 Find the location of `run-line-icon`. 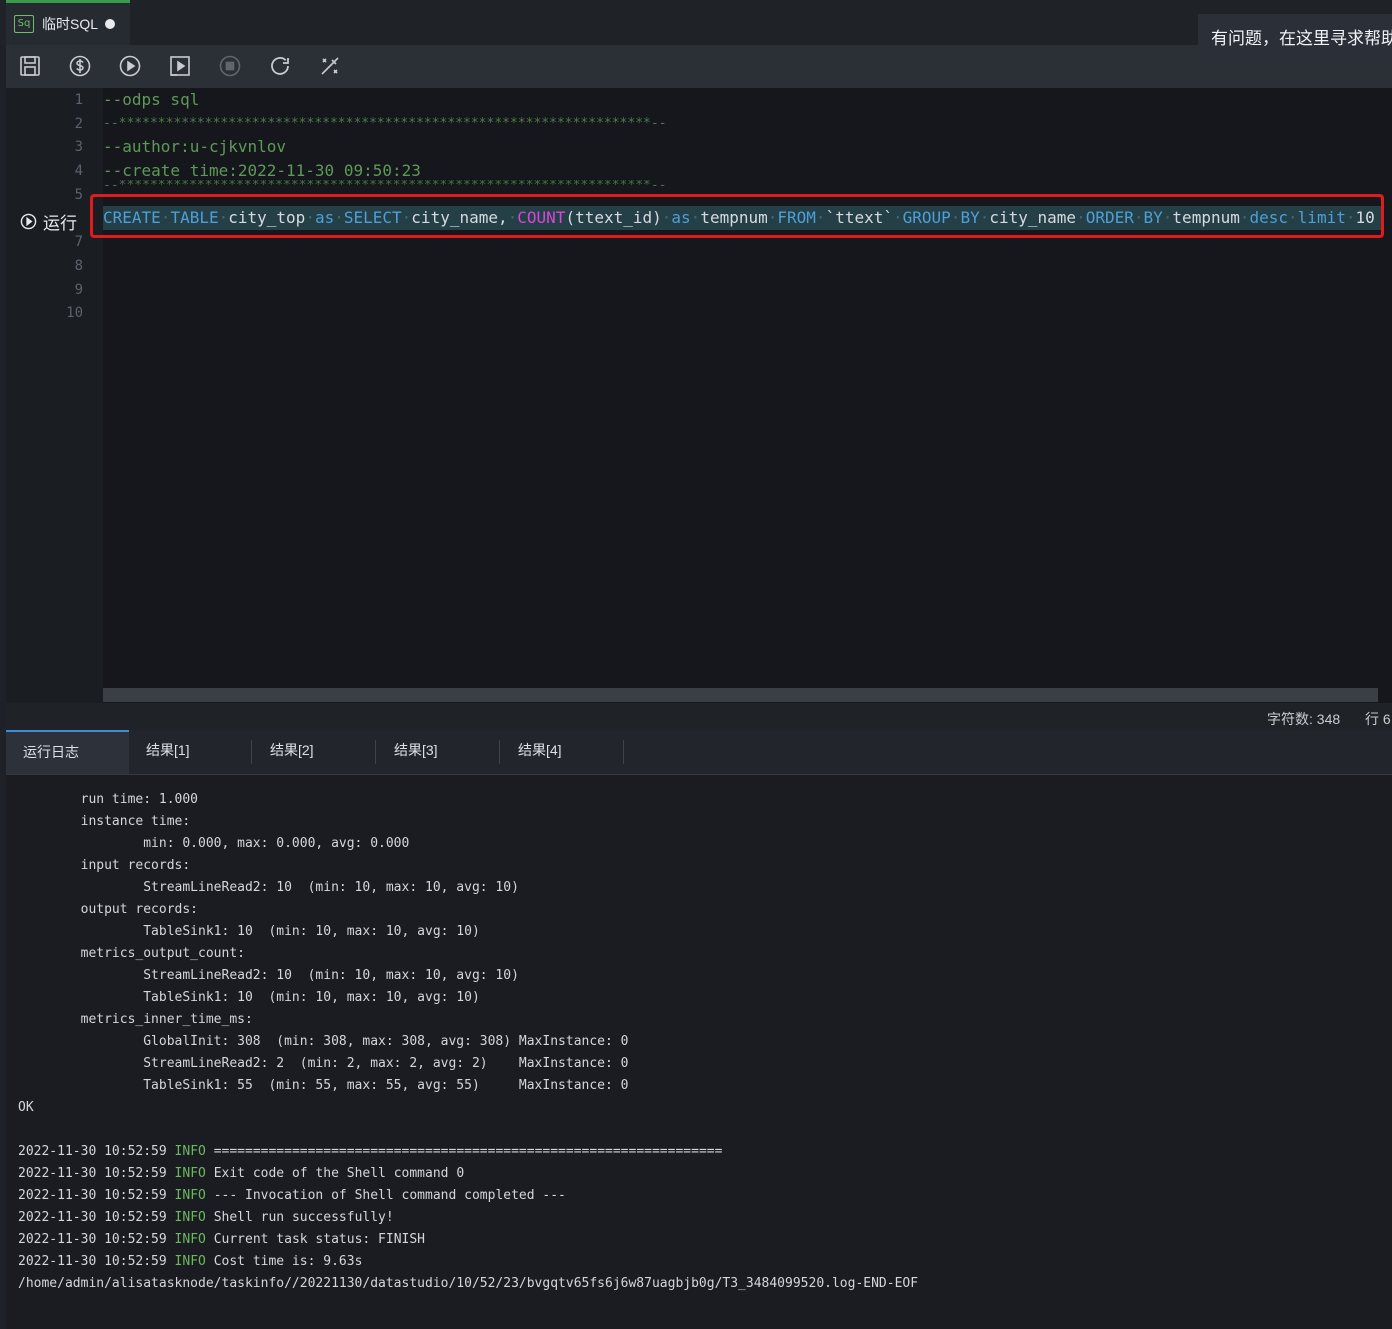

run-line-icon is located at coordinates (28, 221).